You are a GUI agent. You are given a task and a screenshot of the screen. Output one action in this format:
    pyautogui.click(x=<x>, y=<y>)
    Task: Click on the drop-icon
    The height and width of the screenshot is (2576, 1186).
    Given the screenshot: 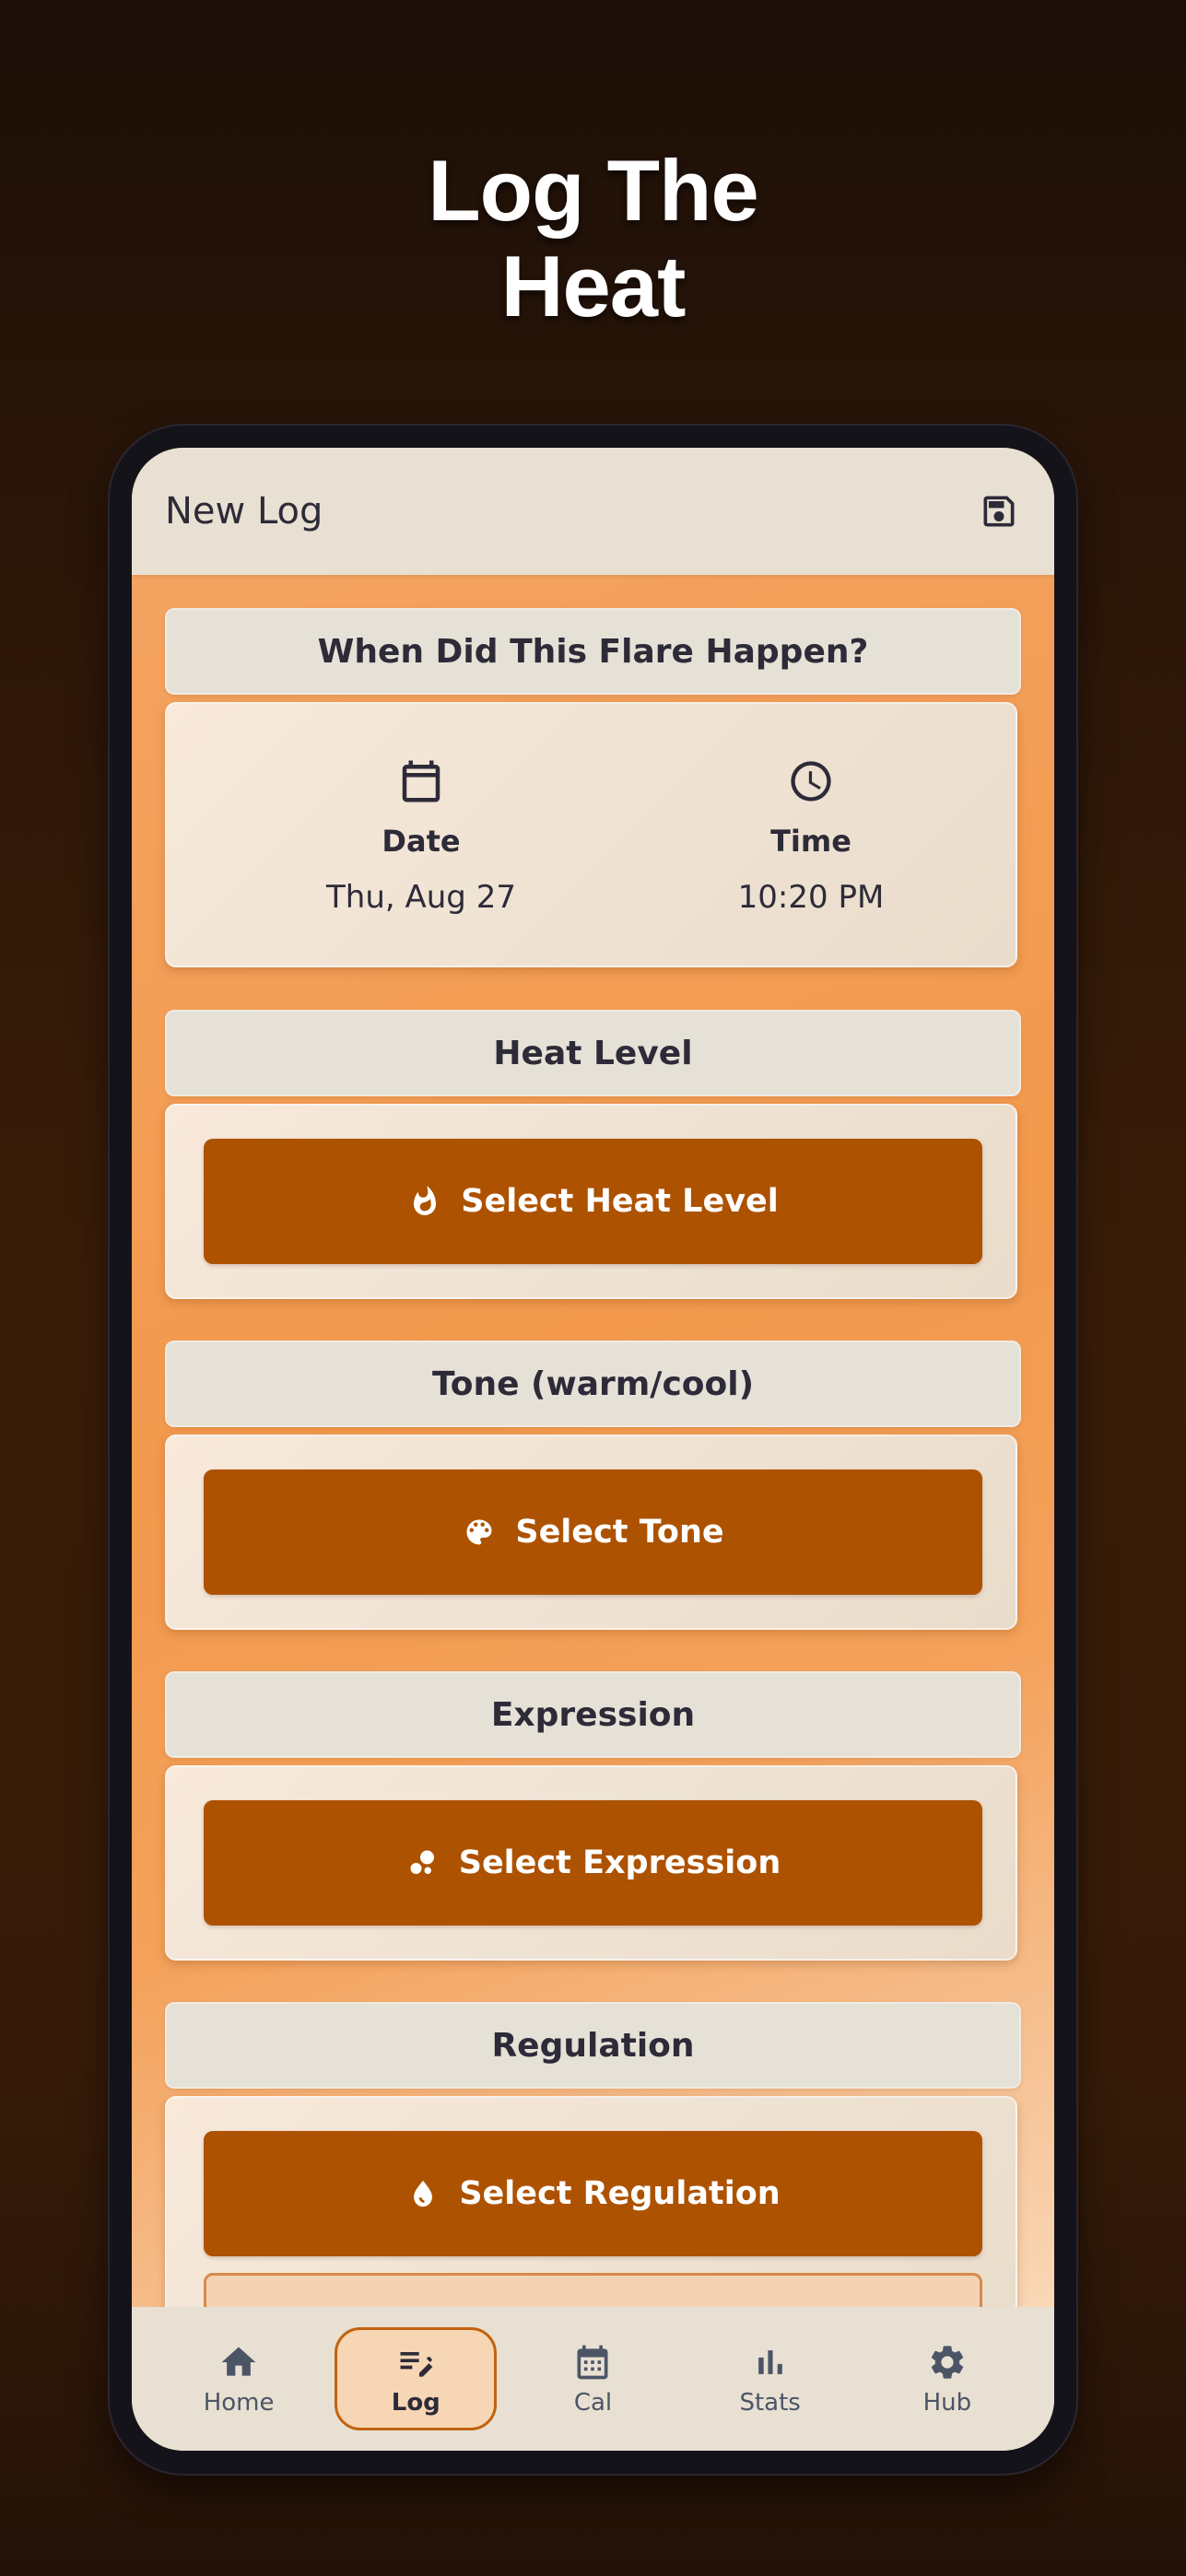 What is the action you would take?
    pyautogui.click(x=422, y=2193)
    